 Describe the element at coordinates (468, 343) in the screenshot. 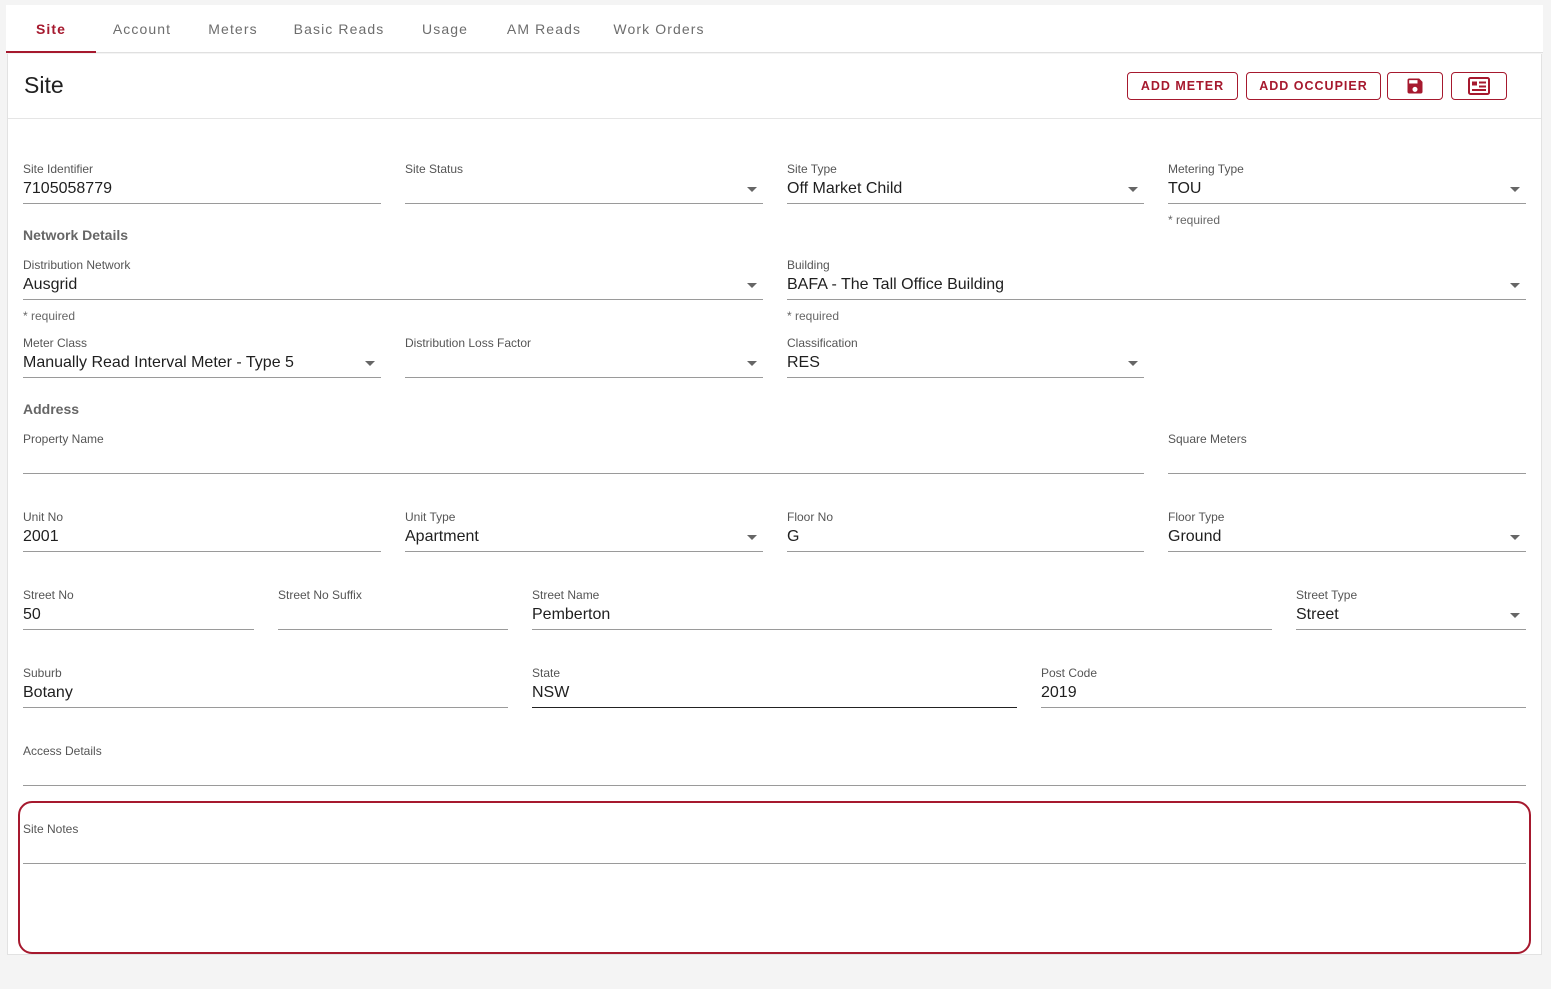

I see `distribution-loss-factor-label: Distribution Loss Factor` at that location.